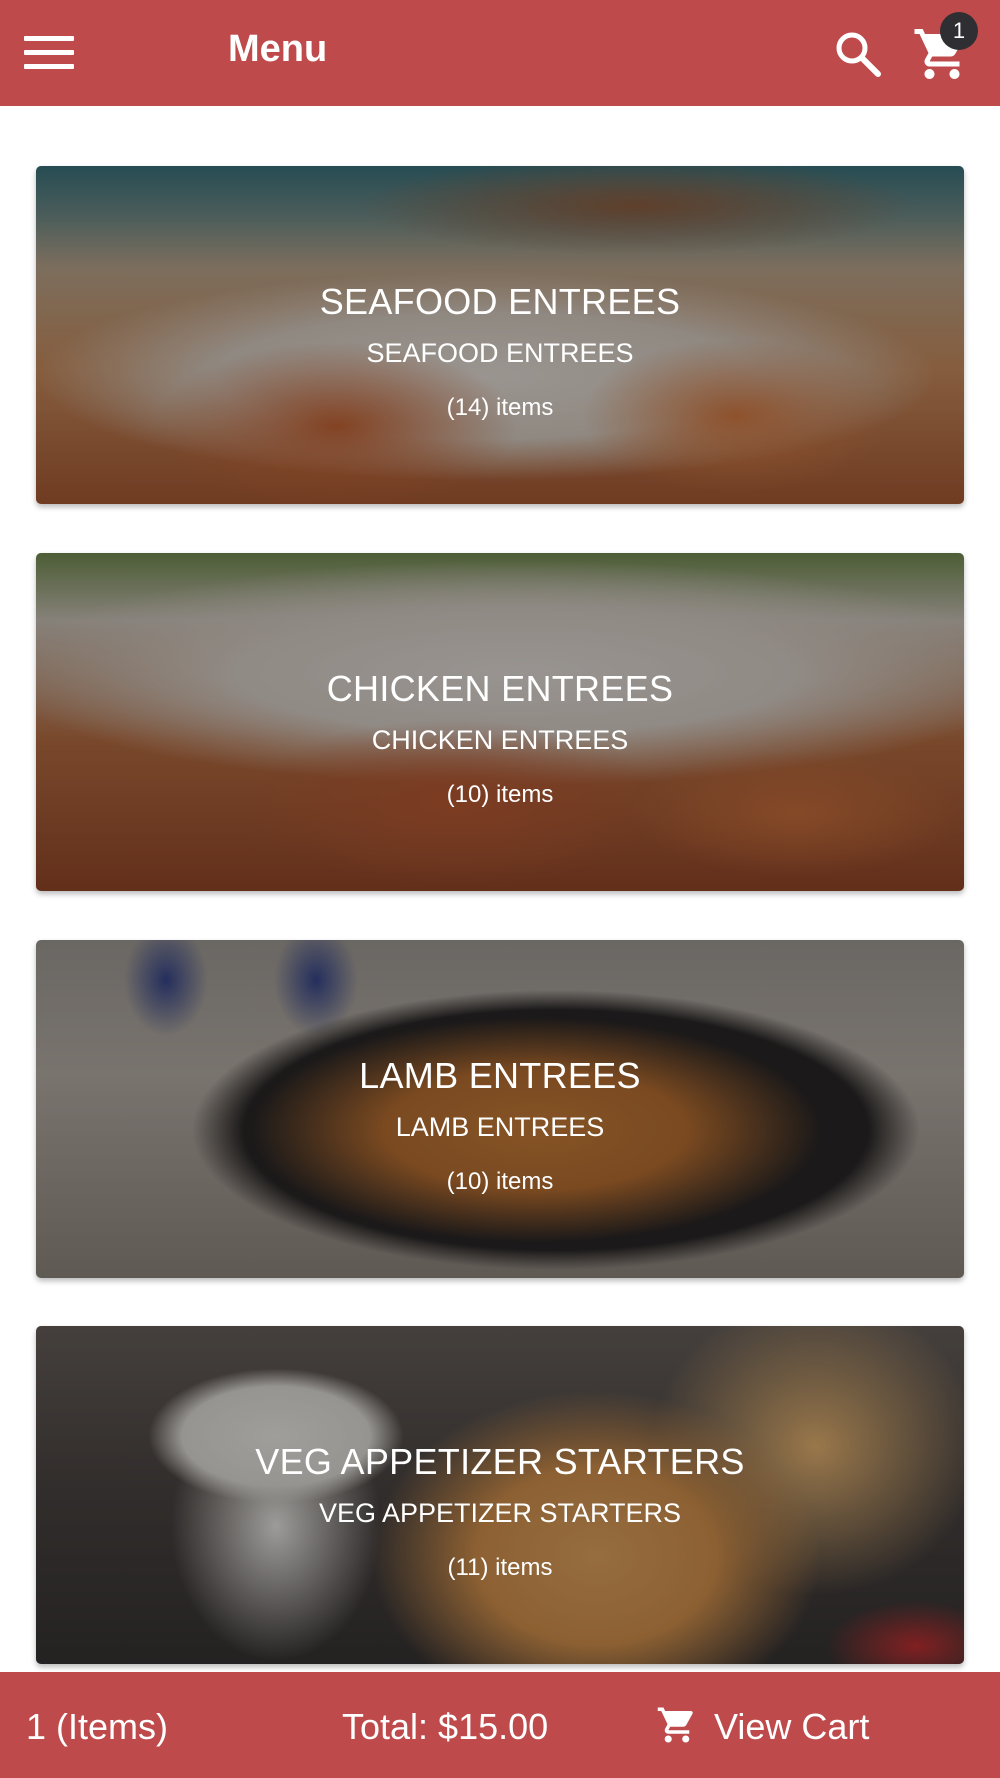  I want to click on category-title: CHICKEN ENTREES, so click(500, 688).